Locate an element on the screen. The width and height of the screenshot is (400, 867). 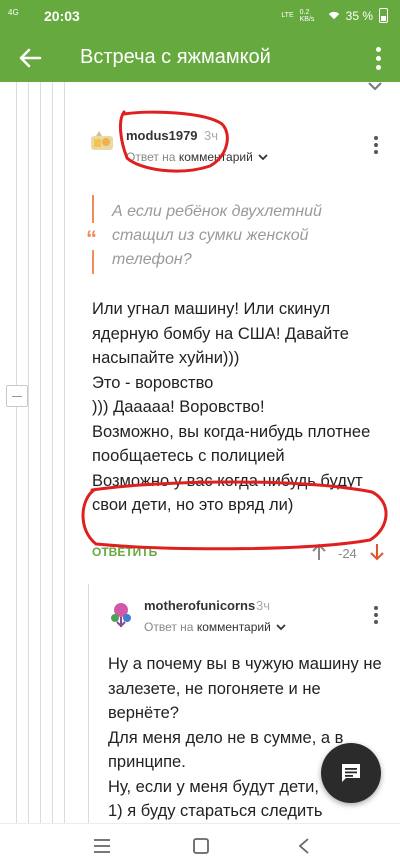
battery-percent: 35 % is located at coordinates (359, 15).